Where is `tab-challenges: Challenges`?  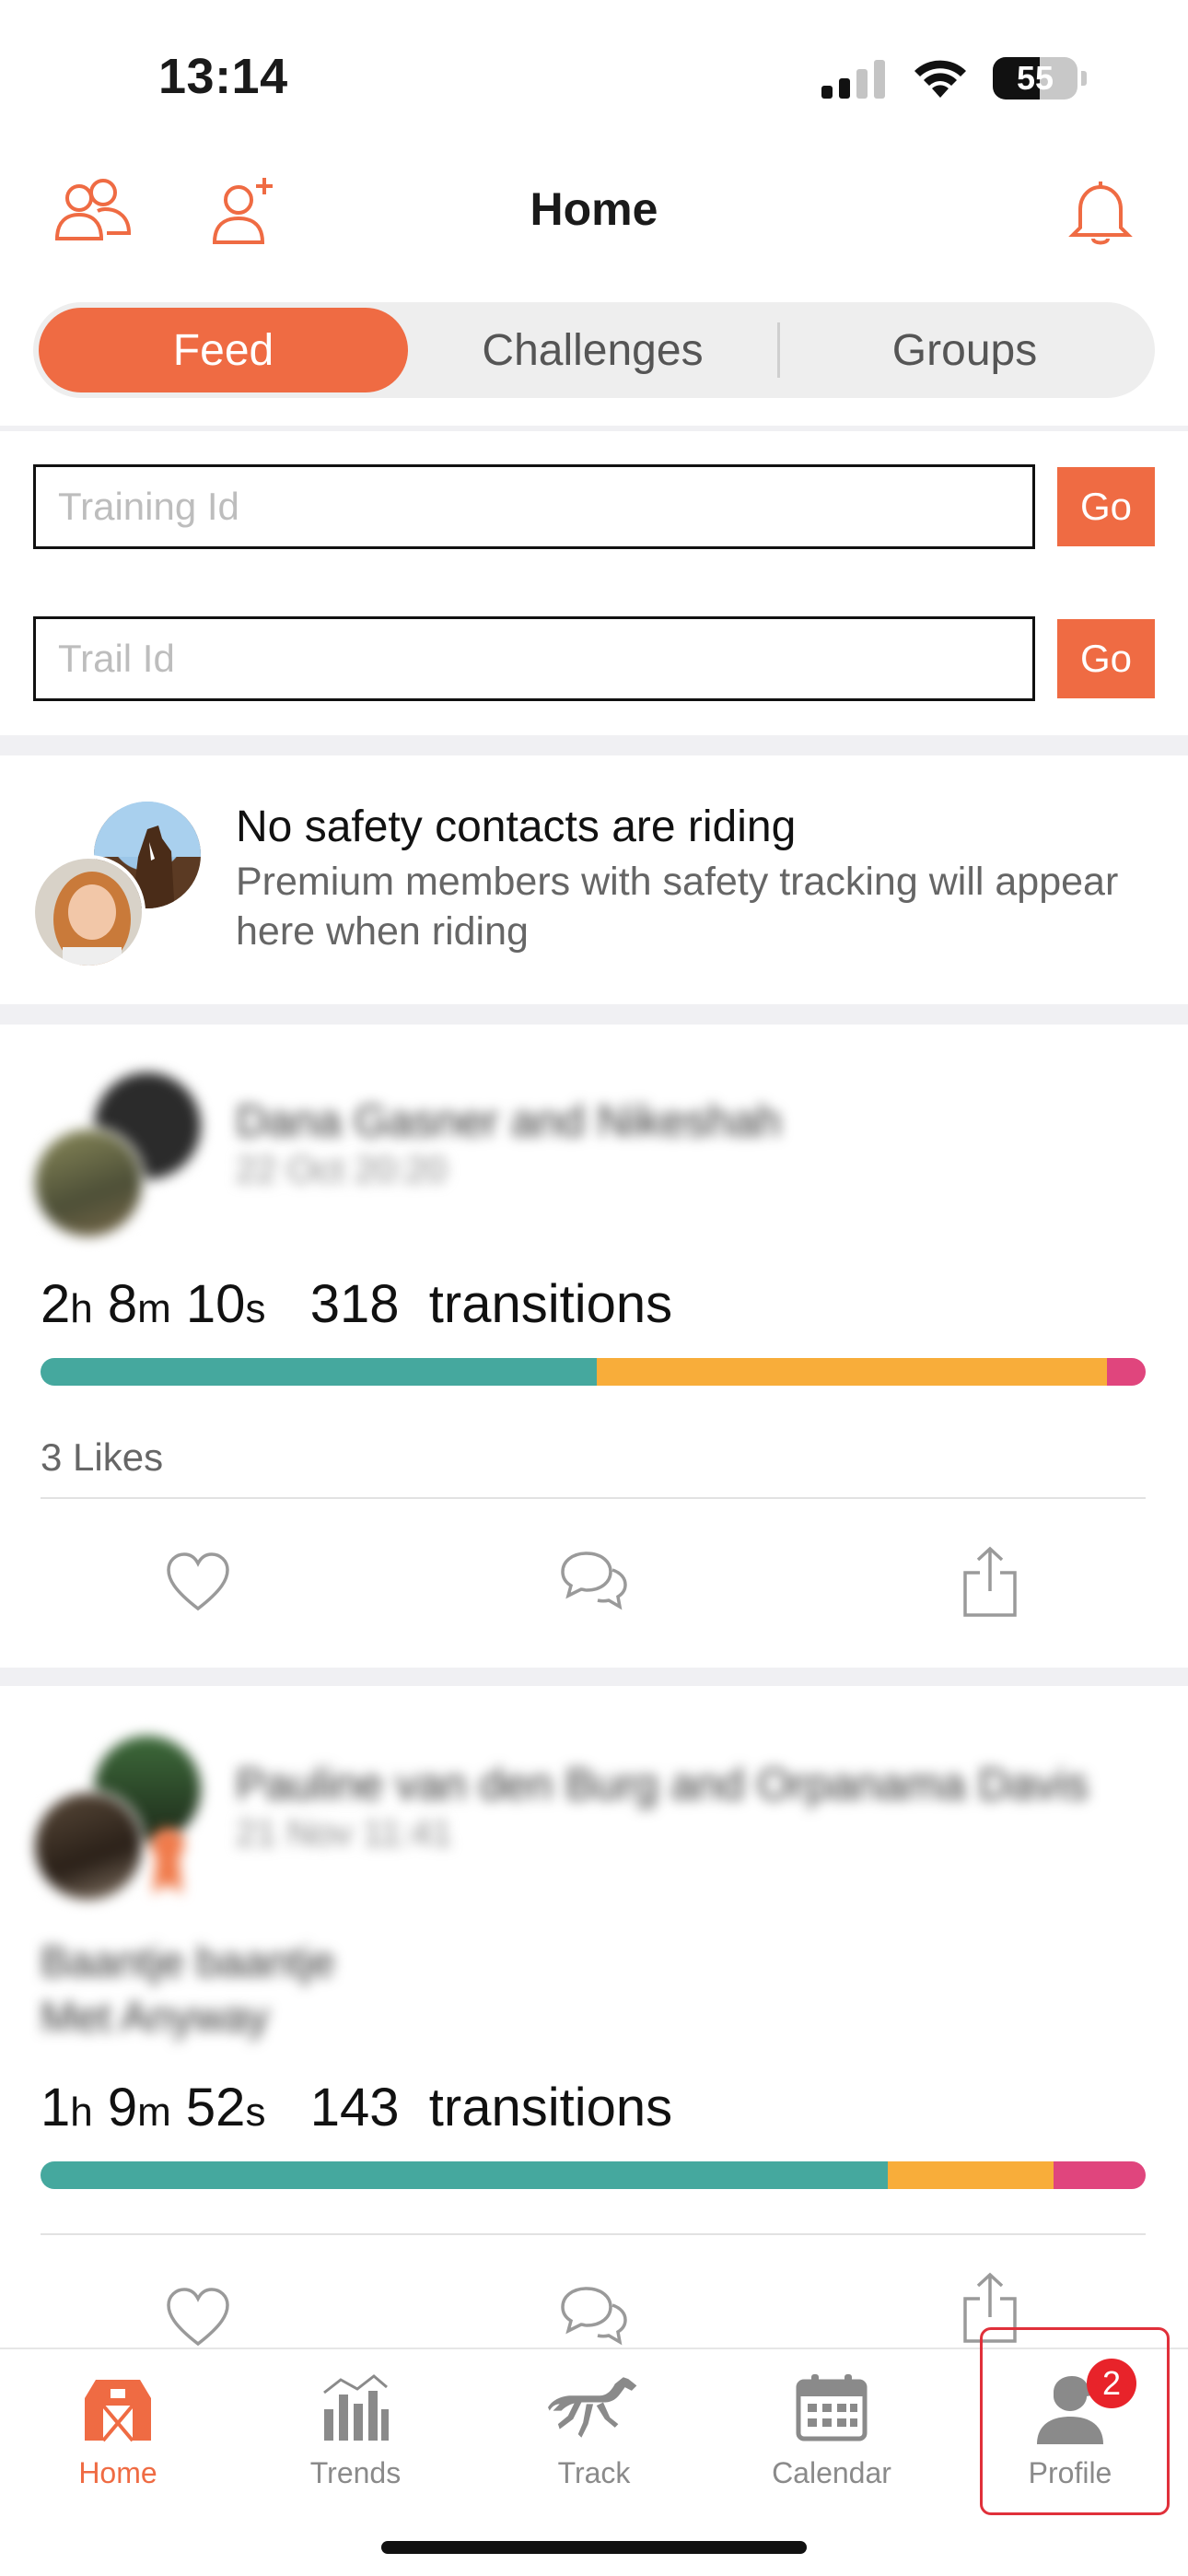 tab-challenges: Challenges is located at coordinates (592, 350).